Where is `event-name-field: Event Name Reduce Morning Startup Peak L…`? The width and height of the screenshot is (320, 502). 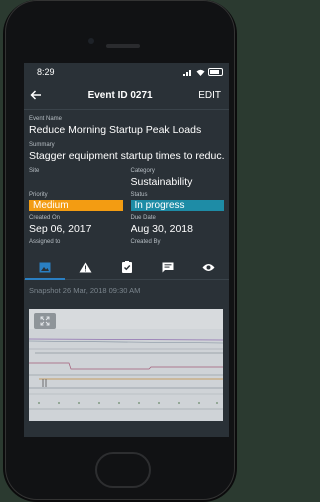
event-name-field: Event Name Reduce Morning Startup Peak L… is located at coordinates (126, 126).